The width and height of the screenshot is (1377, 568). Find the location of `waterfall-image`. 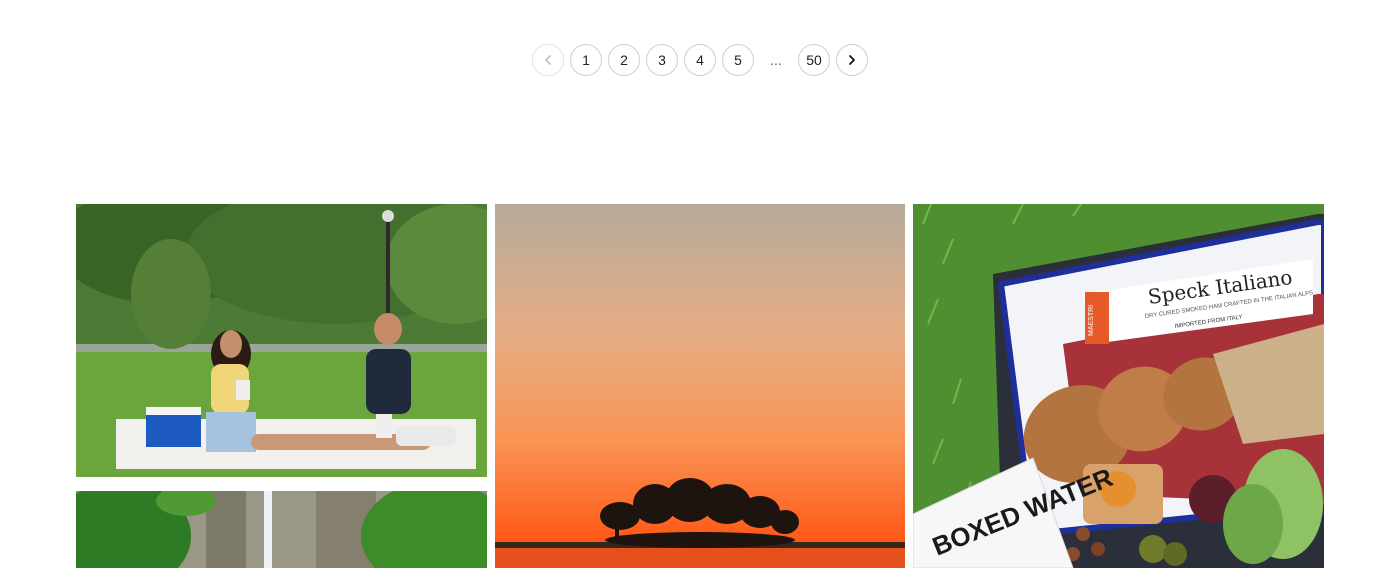

waterfall-image is located at coordinates (281, 529).